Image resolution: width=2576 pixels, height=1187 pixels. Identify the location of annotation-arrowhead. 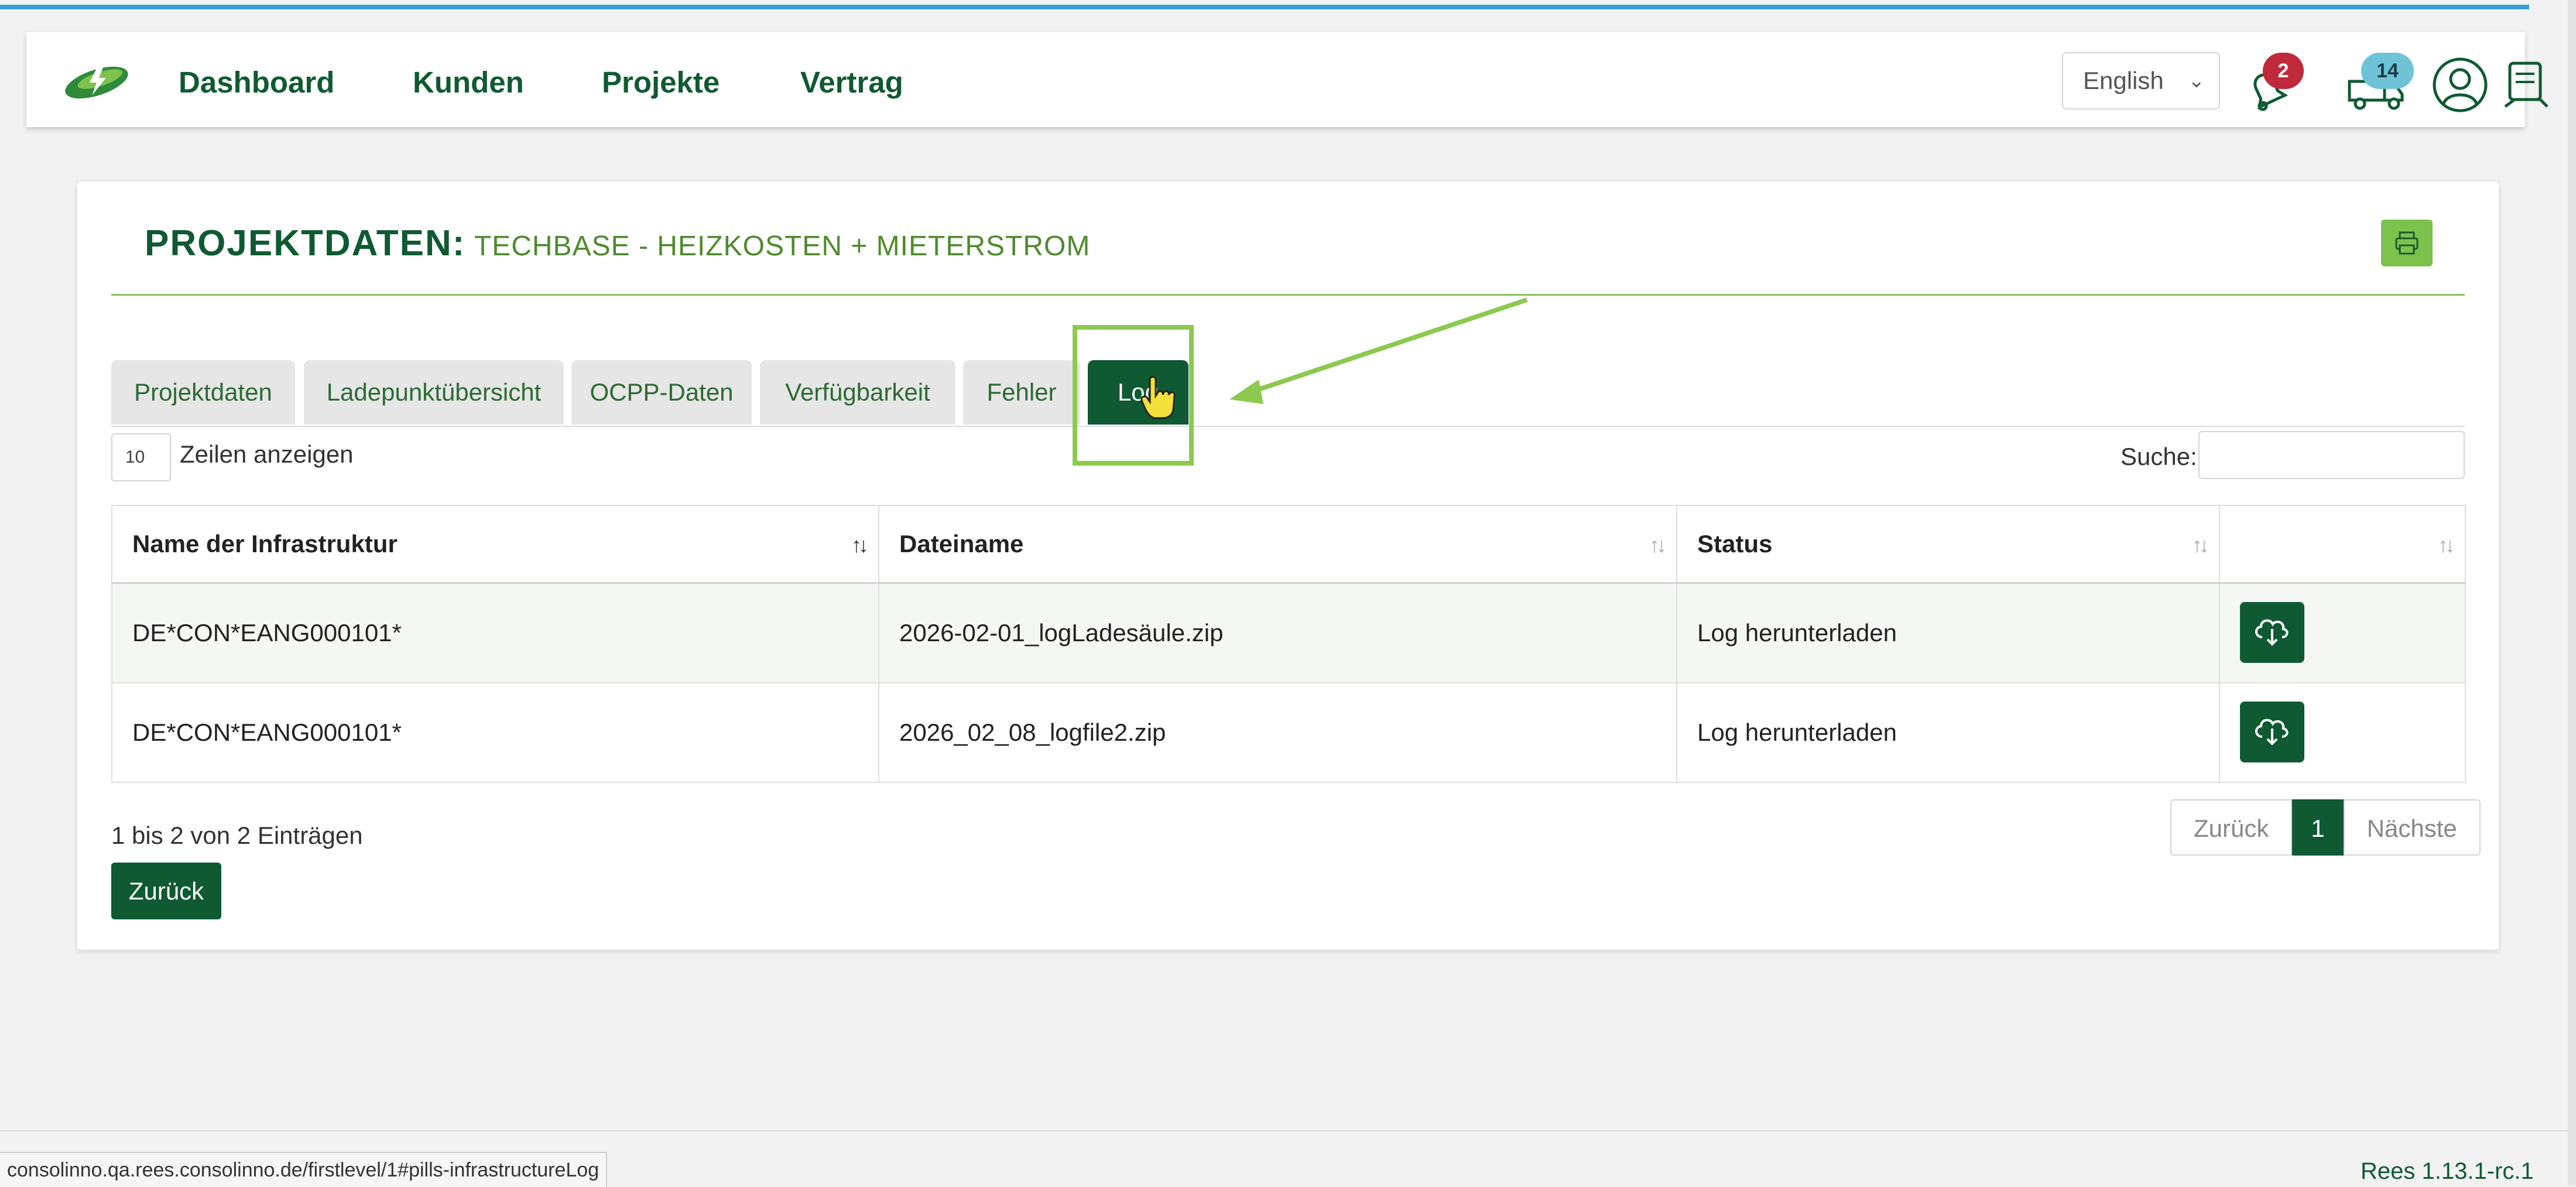
(1246, 391).